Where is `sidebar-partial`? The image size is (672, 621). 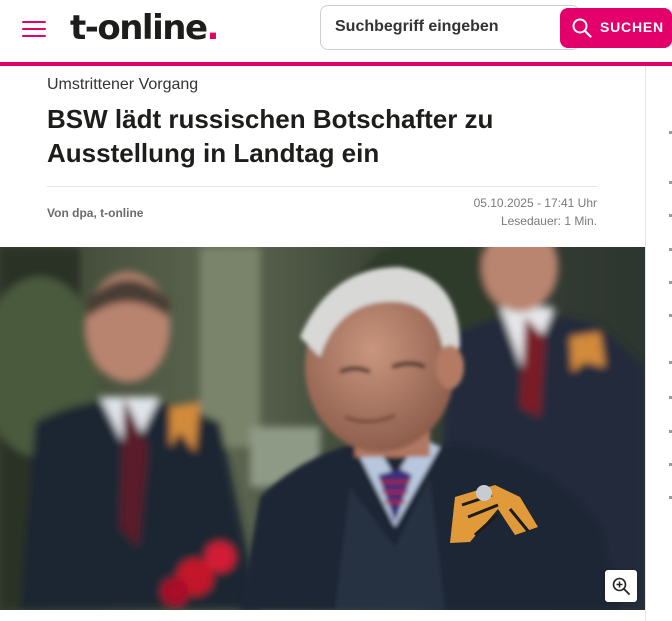
sidebar-partial is located at coordinates (658, 343).